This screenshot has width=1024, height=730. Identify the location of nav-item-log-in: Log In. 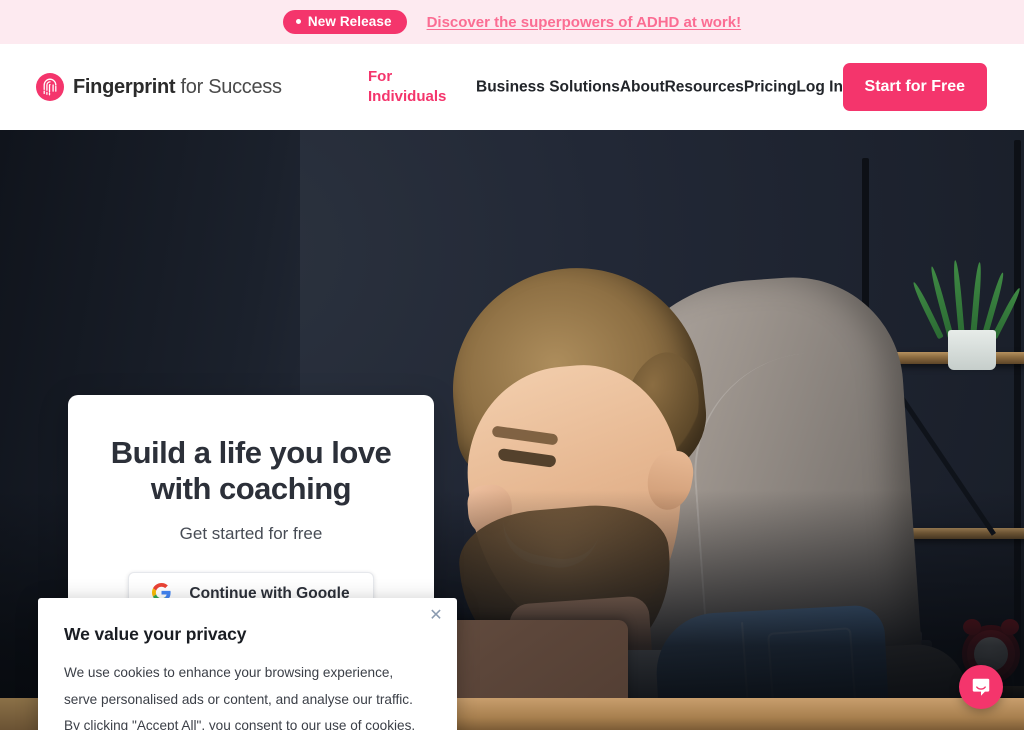
(819, 87).